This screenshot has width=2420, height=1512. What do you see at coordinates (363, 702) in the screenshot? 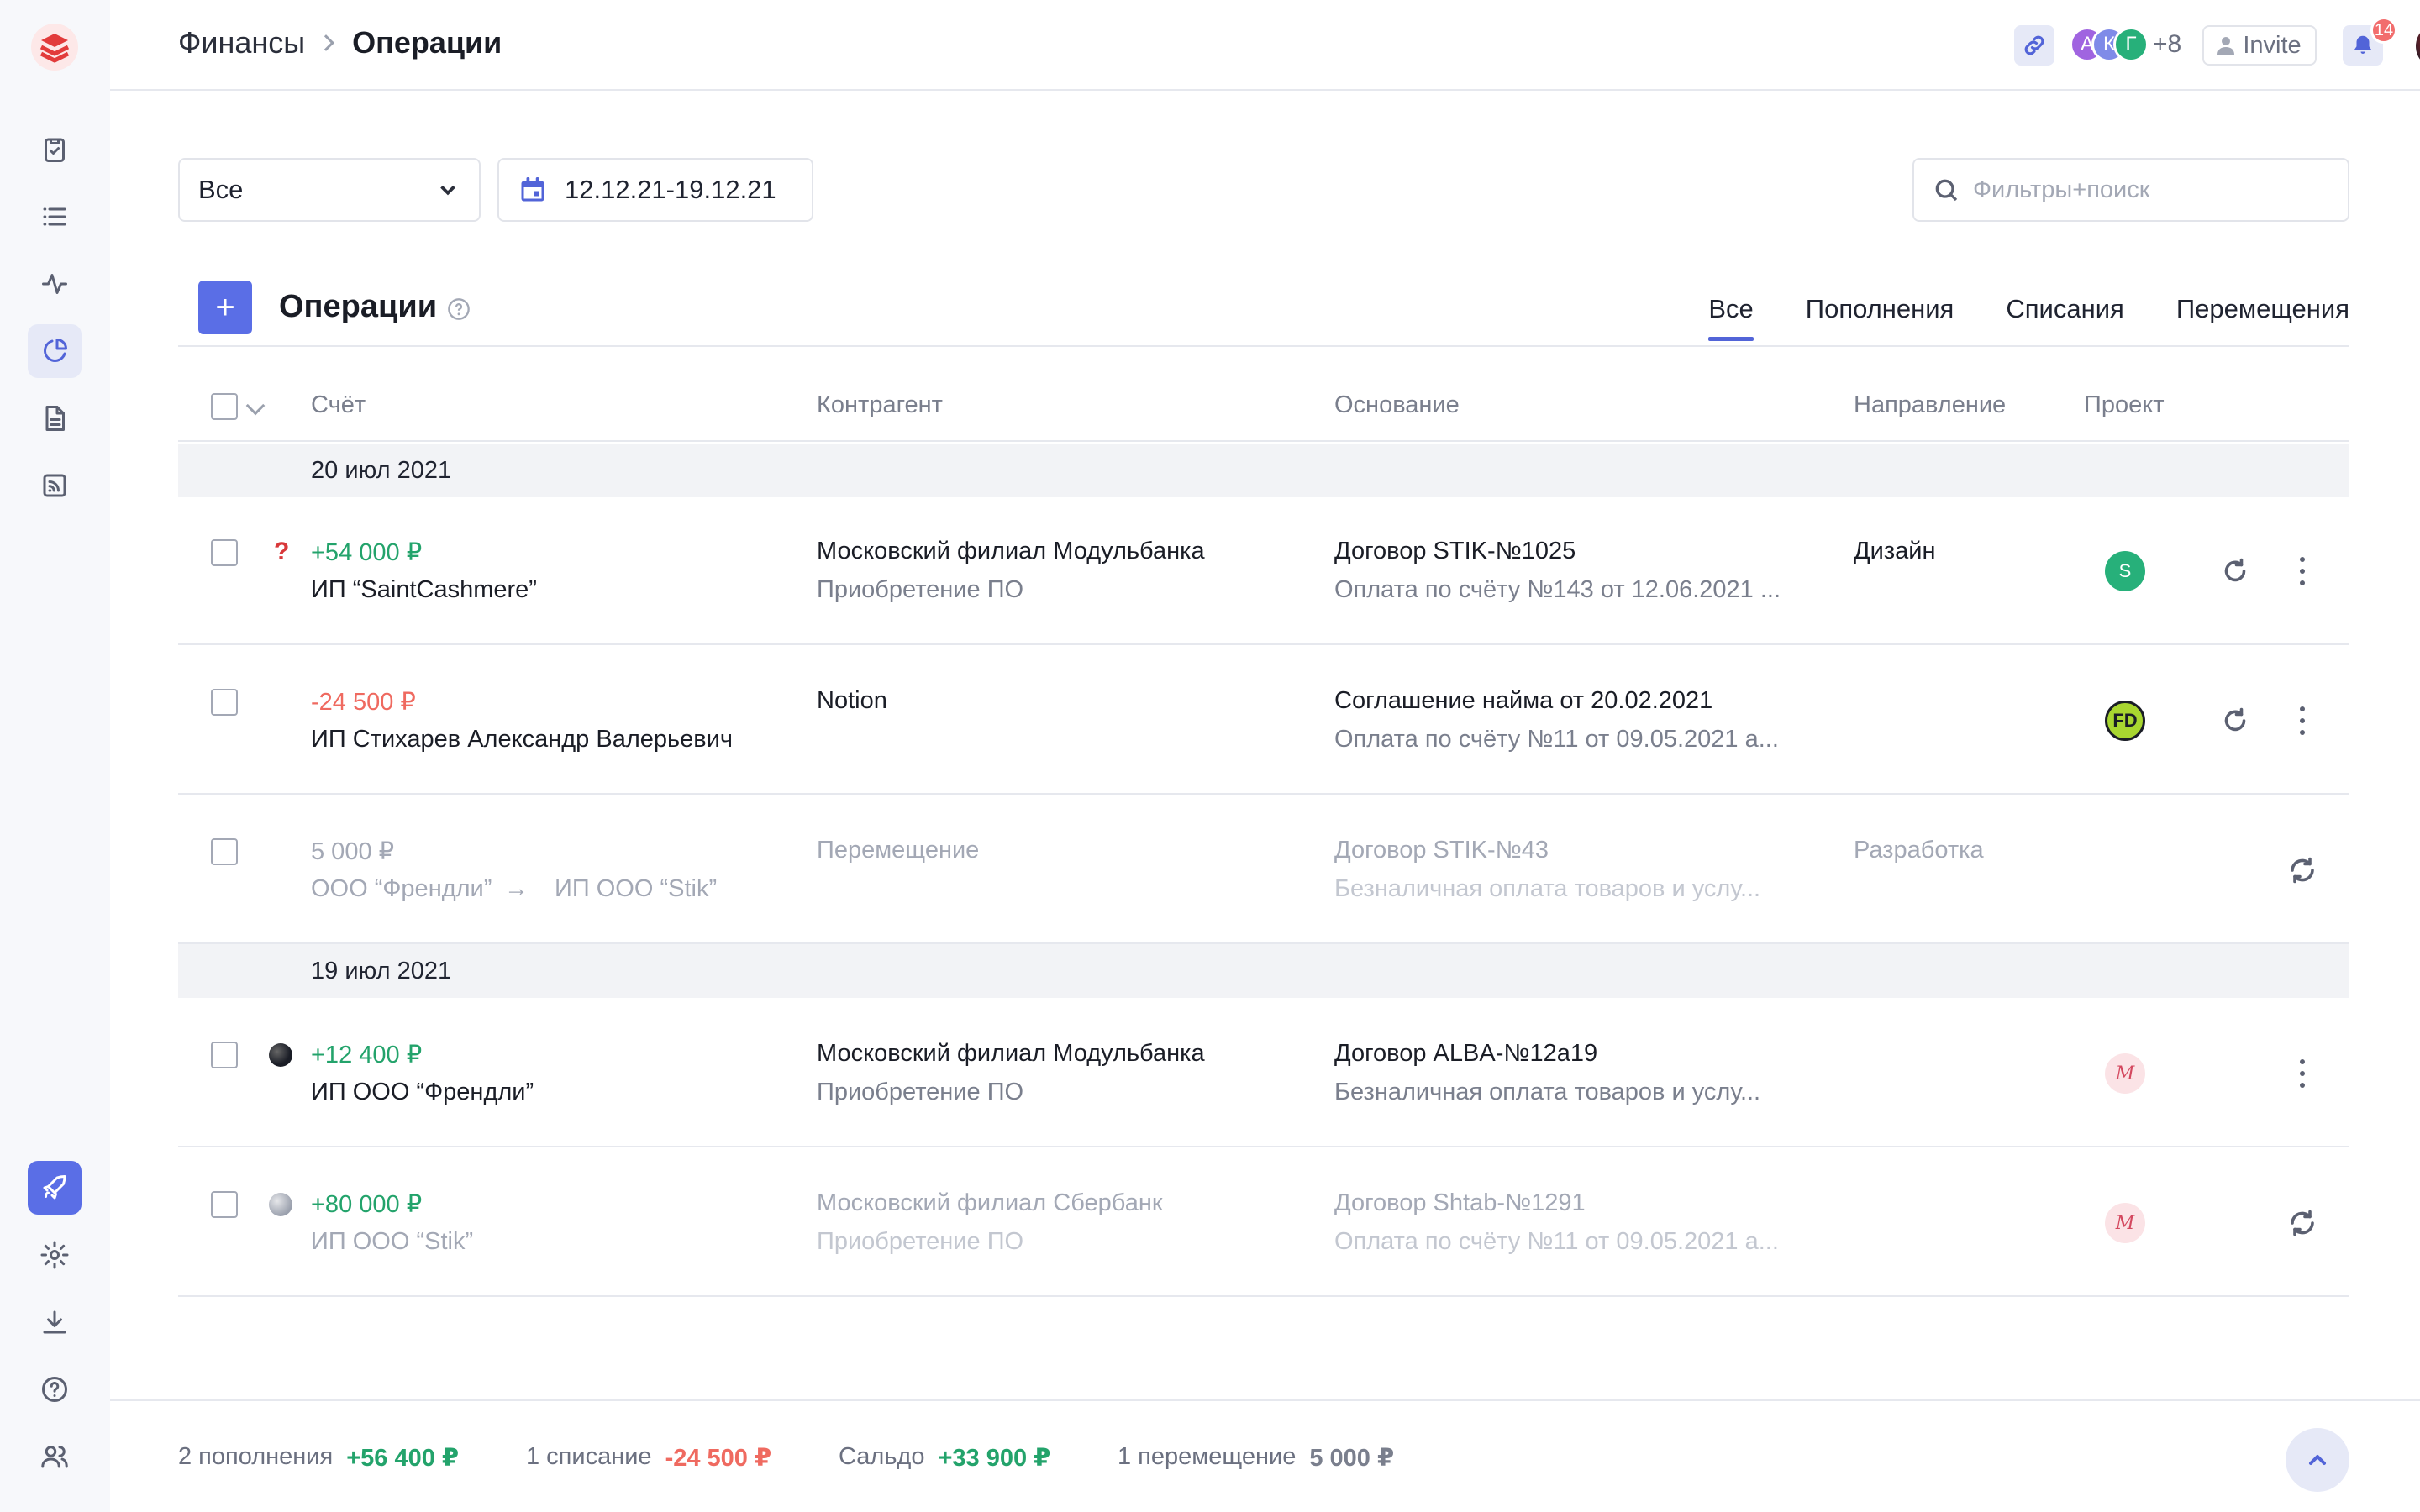
I see `operation-amount: -24 500 ₽` at bounding box center [363, 702].